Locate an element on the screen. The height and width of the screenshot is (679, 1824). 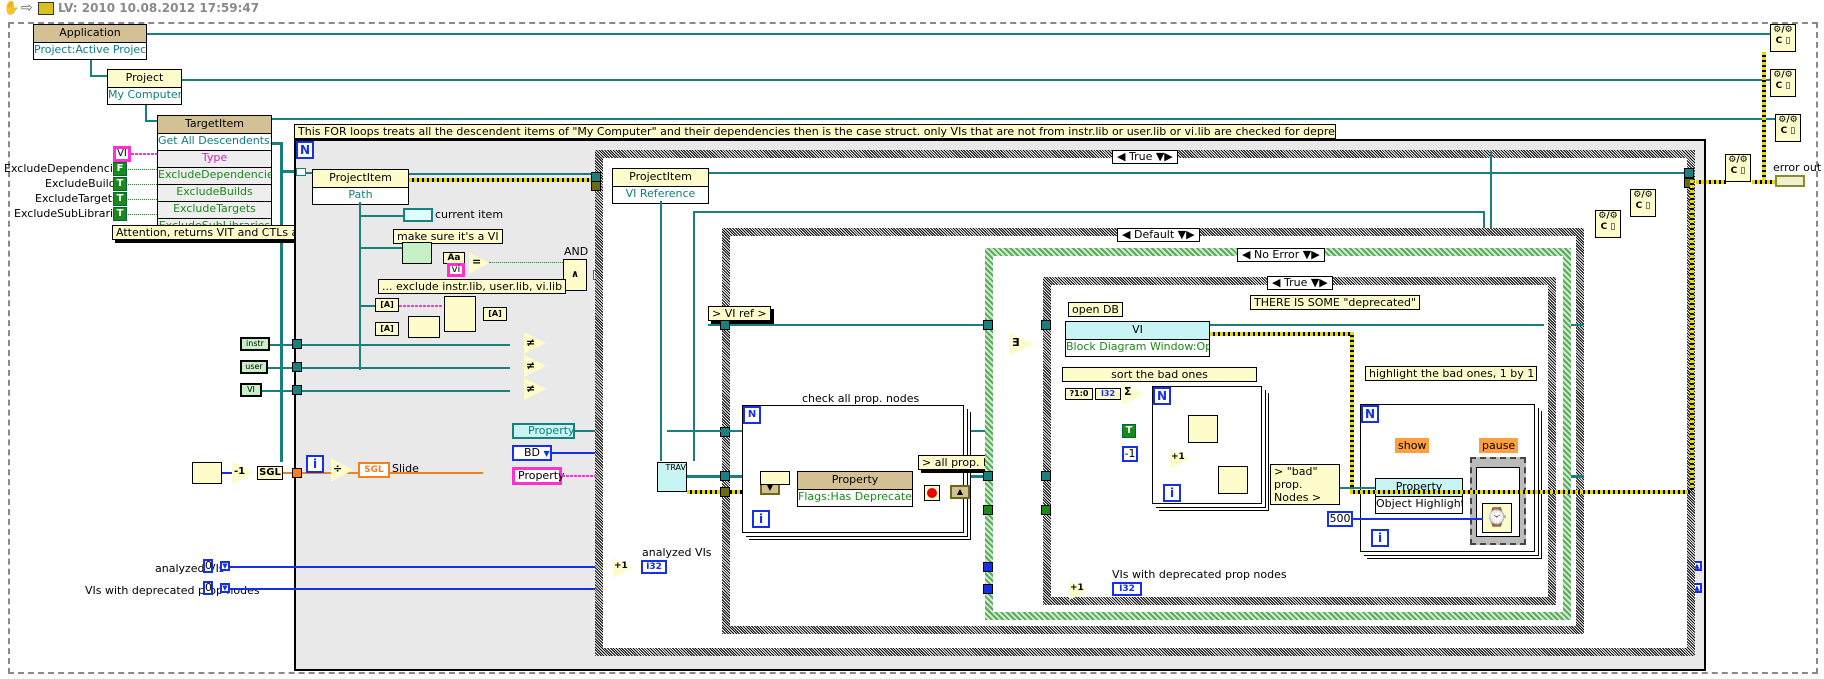
projectitem-vireference-node: ProjectItem VI Reference is located at coordinates (660, 186).